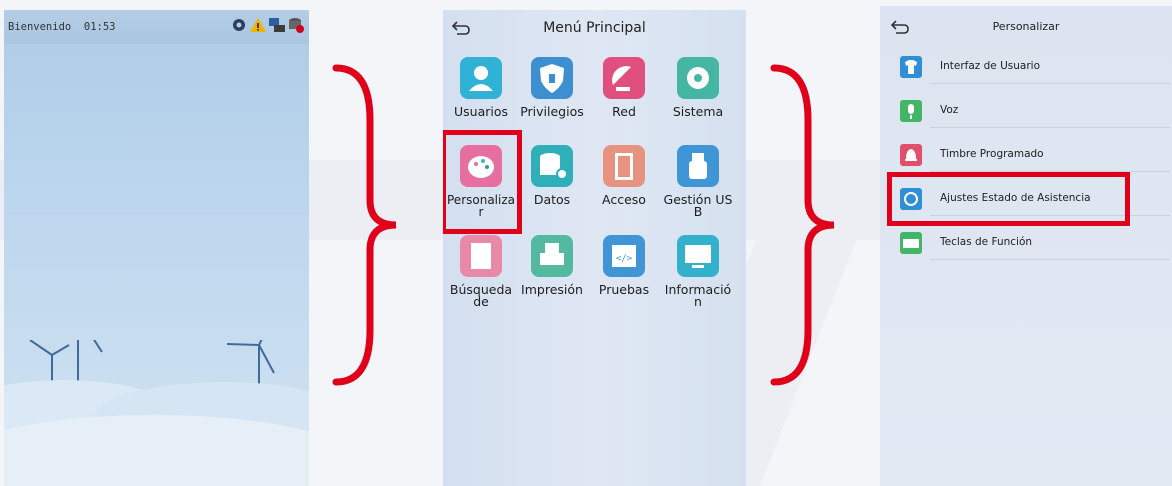 This screenshot has height=486, width=1172. What do you see at coordinates (911, 67) in the screenshot?
I see `shirt-icon` at bounding box center [911, 67].